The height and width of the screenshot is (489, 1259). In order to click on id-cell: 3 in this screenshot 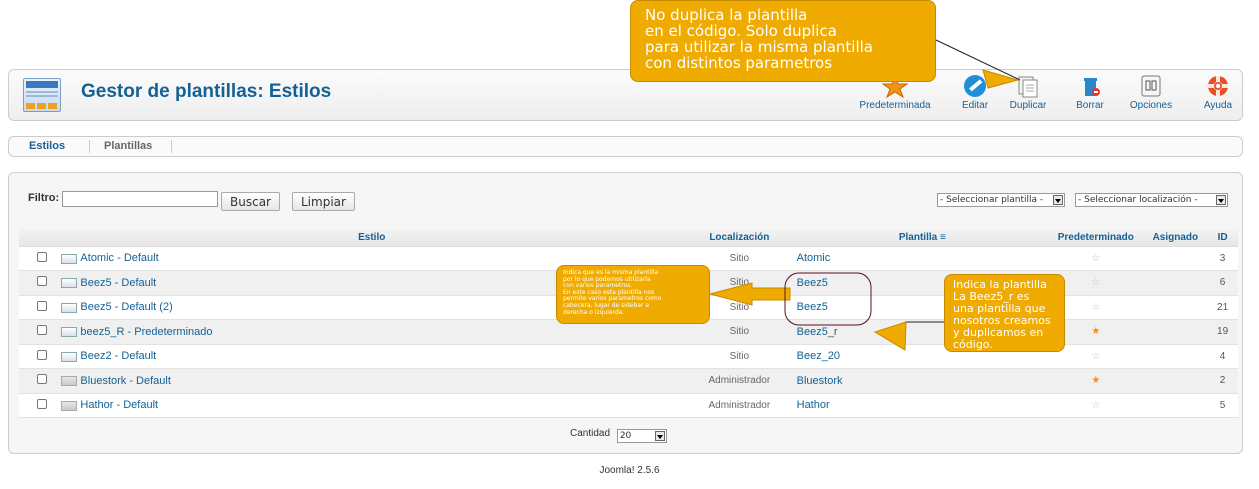, I will do `click(1222, 258)`.